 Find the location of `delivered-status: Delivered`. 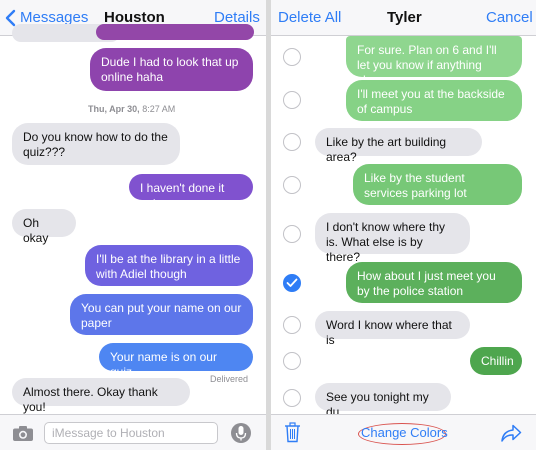

delivered-status: Delivered is located at coordinates (229, 379).